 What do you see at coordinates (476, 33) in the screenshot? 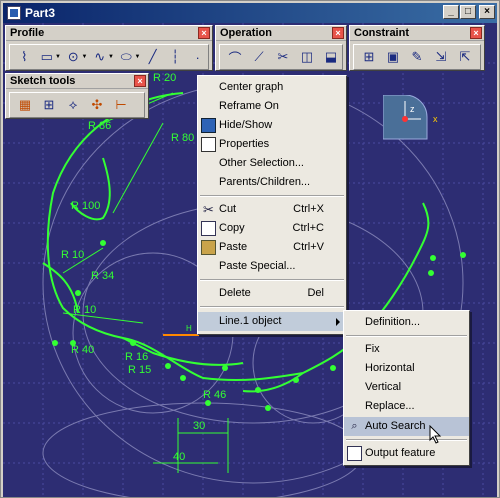
I see `constraint-close-icon: ×` at bounding box center [476, 33].